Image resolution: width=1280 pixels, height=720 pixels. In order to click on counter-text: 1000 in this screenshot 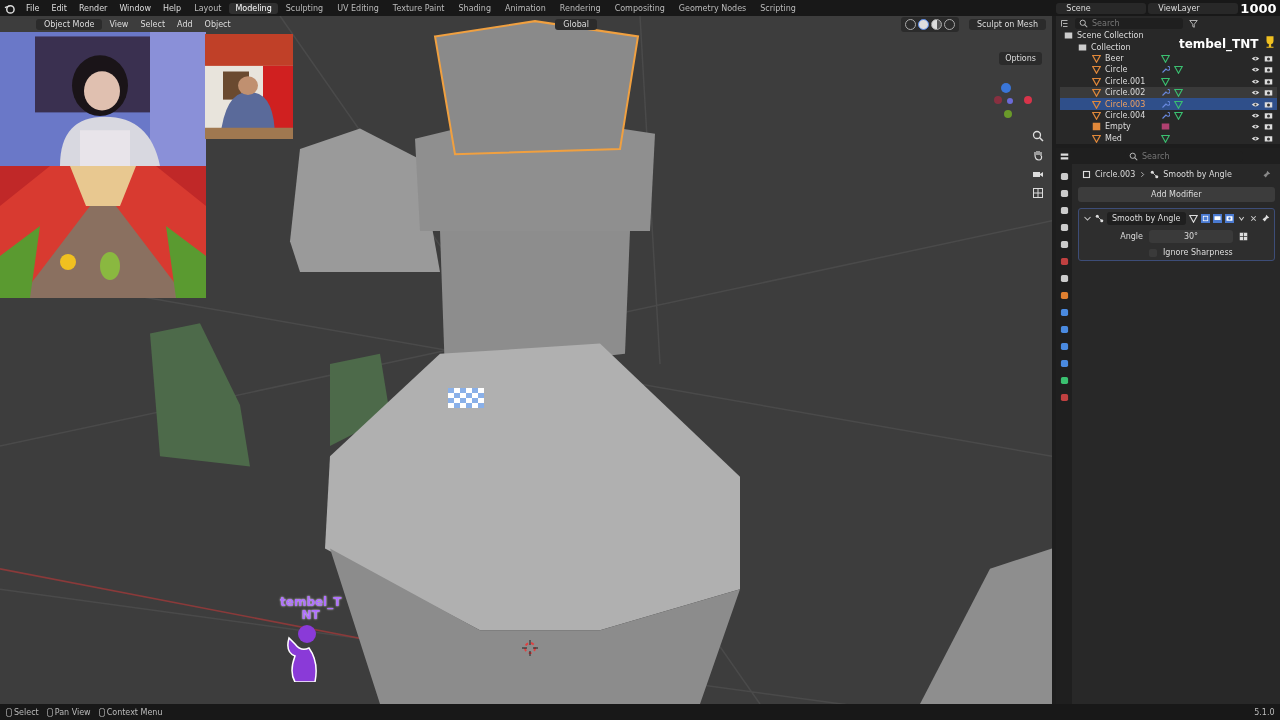, I will do `click(1258, 8)`.